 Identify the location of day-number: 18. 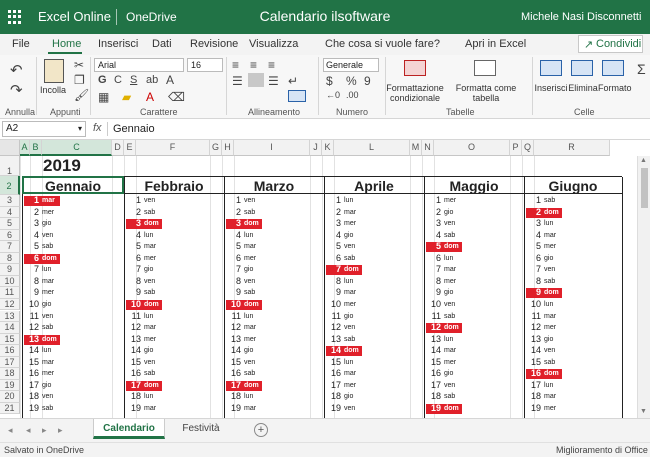
(333, 396).